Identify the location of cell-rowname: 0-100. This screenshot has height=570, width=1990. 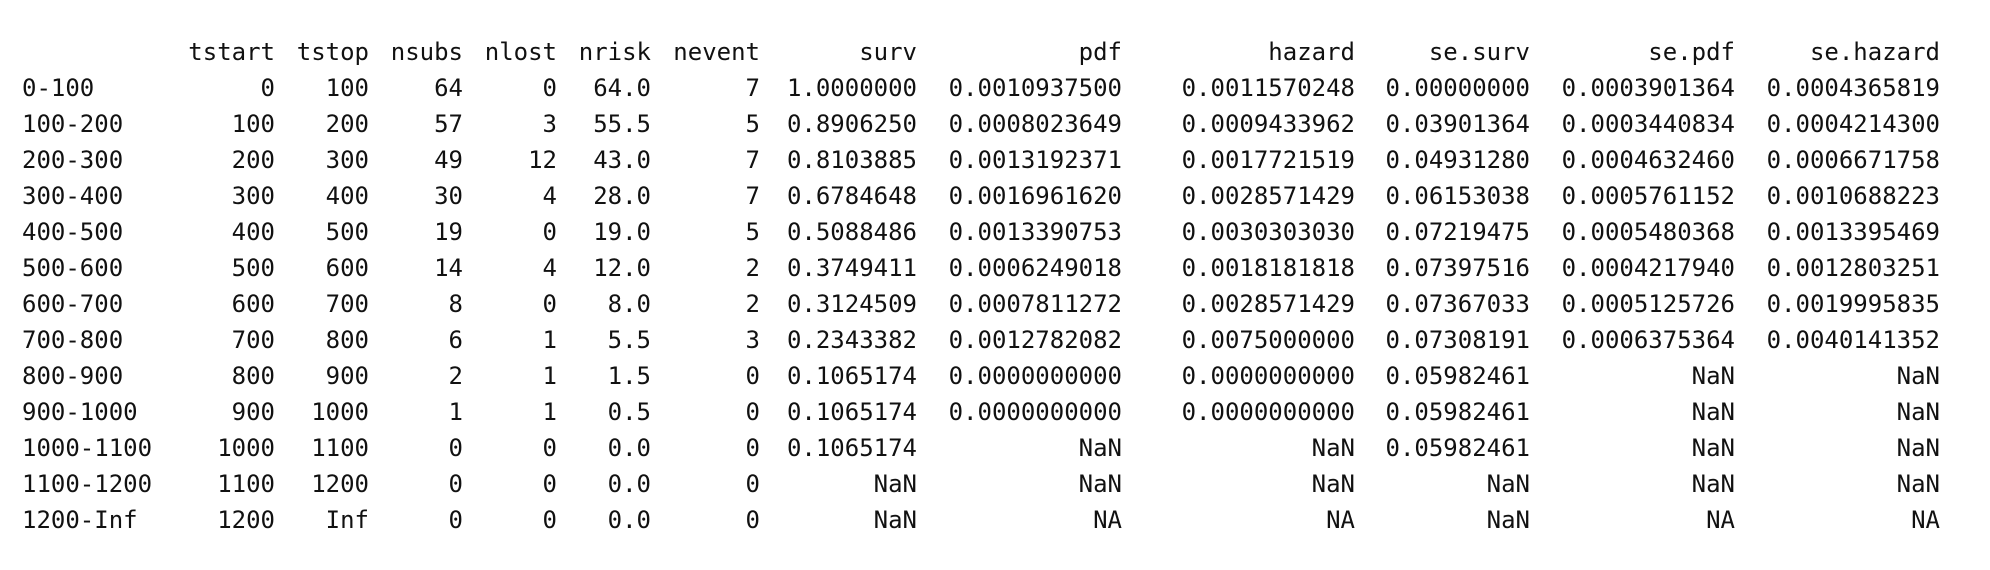
(58, 88).